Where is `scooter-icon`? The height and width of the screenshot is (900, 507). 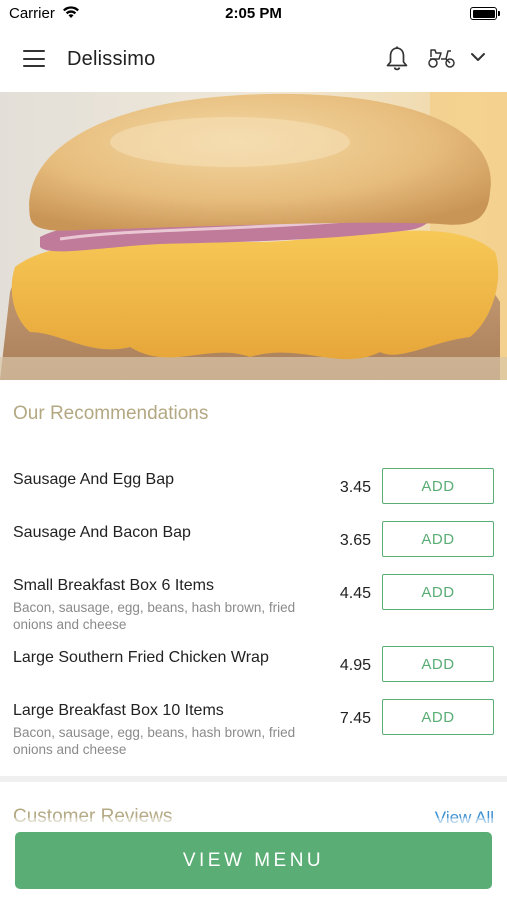
scooter-icon is located at coordinates (442, 58).